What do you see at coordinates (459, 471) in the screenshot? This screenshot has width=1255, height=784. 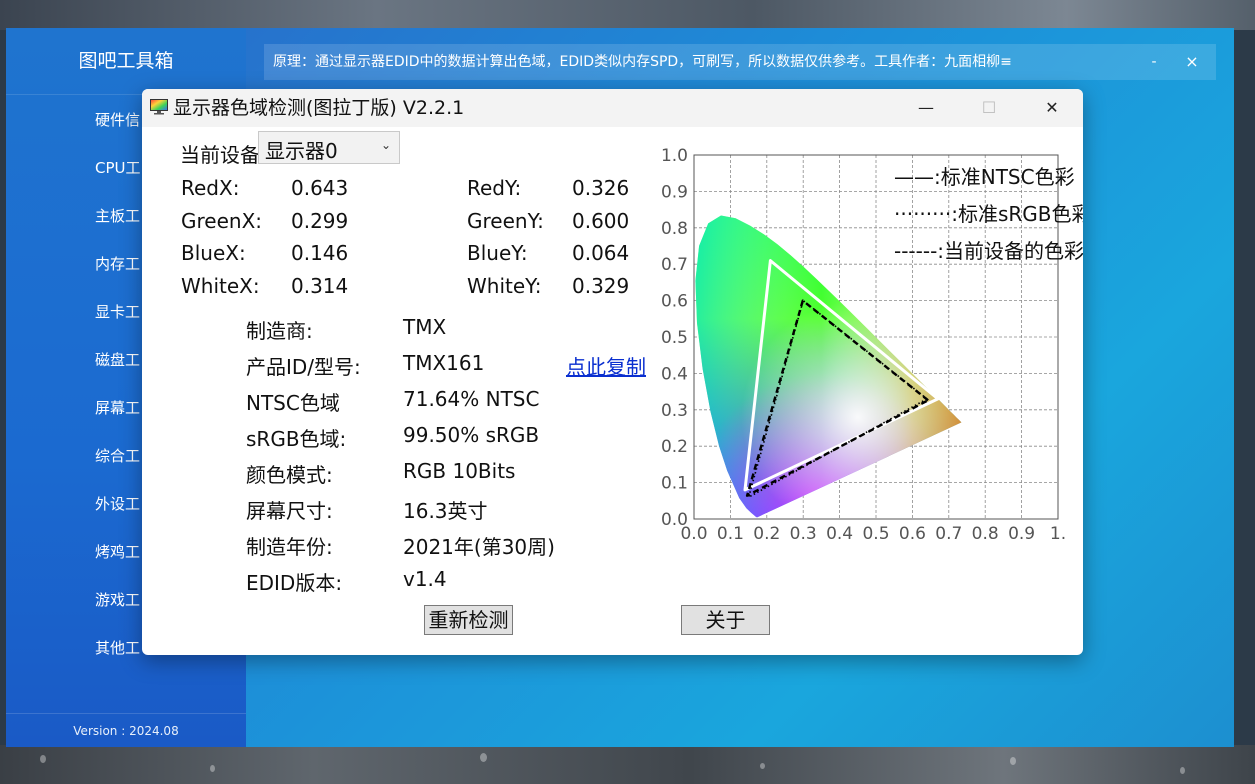 I see `color-mode-value: RGB 10Bits` at bounding box center [459, 471].